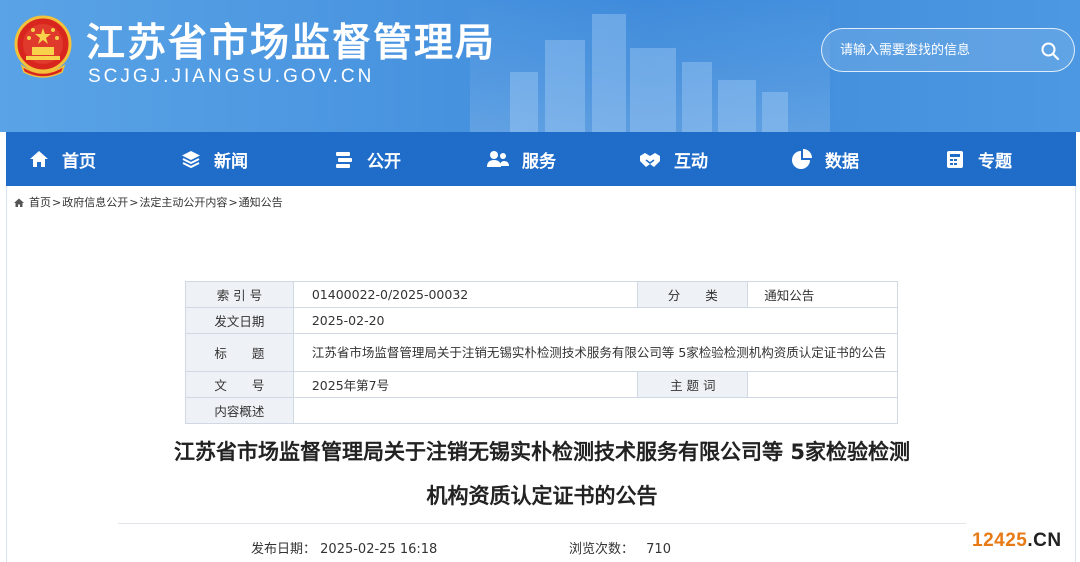 This screenshot has width=1080, height=562. I want to click on nav-item-label: 数据, so click(842, 161).